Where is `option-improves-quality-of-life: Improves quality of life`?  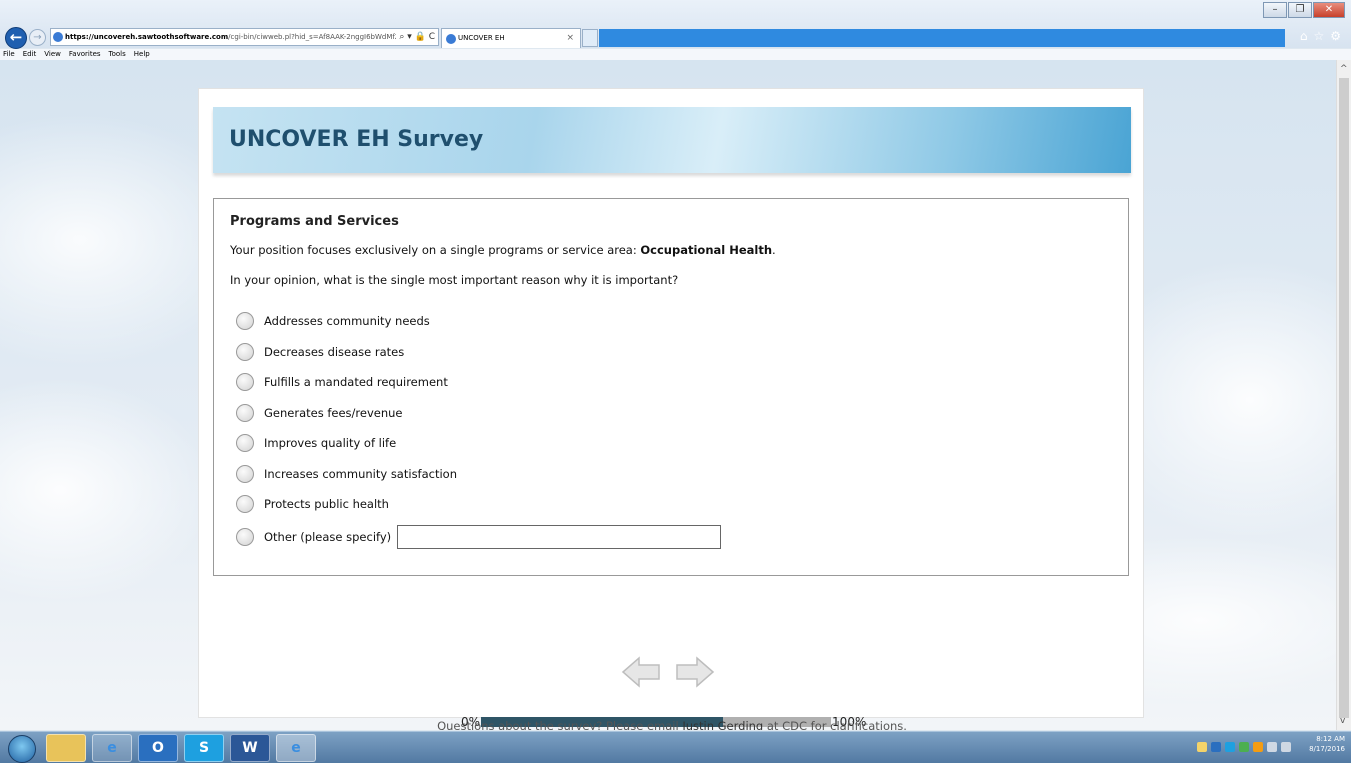 option-improves-quality-of-life: Improves quality of life is located at coordinates (316, 443).